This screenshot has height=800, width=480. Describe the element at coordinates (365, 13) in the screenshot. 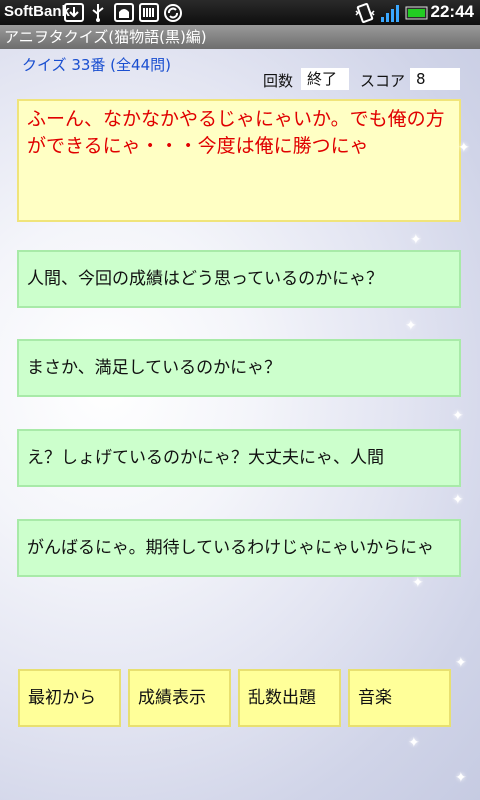

I see `vibrate-icon` at that location.